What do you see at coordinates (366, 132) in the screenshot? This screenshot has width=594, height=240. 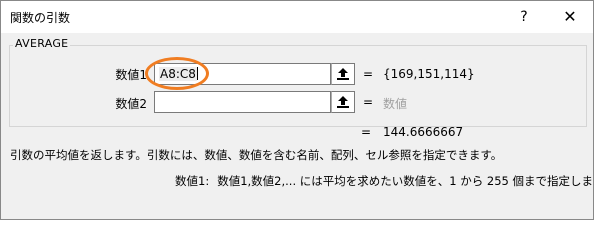 I see `result-equals: =` at bounding box center [366, 132].